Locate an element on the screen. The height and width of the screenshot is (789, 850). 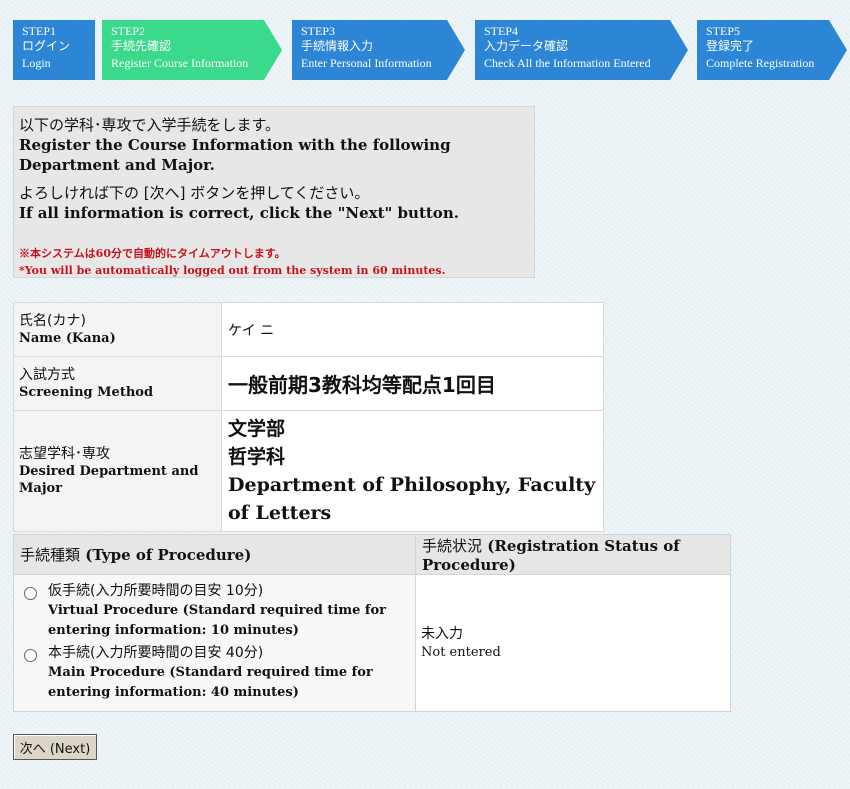
step-1-login: STEP1 ログイン Login is located at coordinates (54, 50).